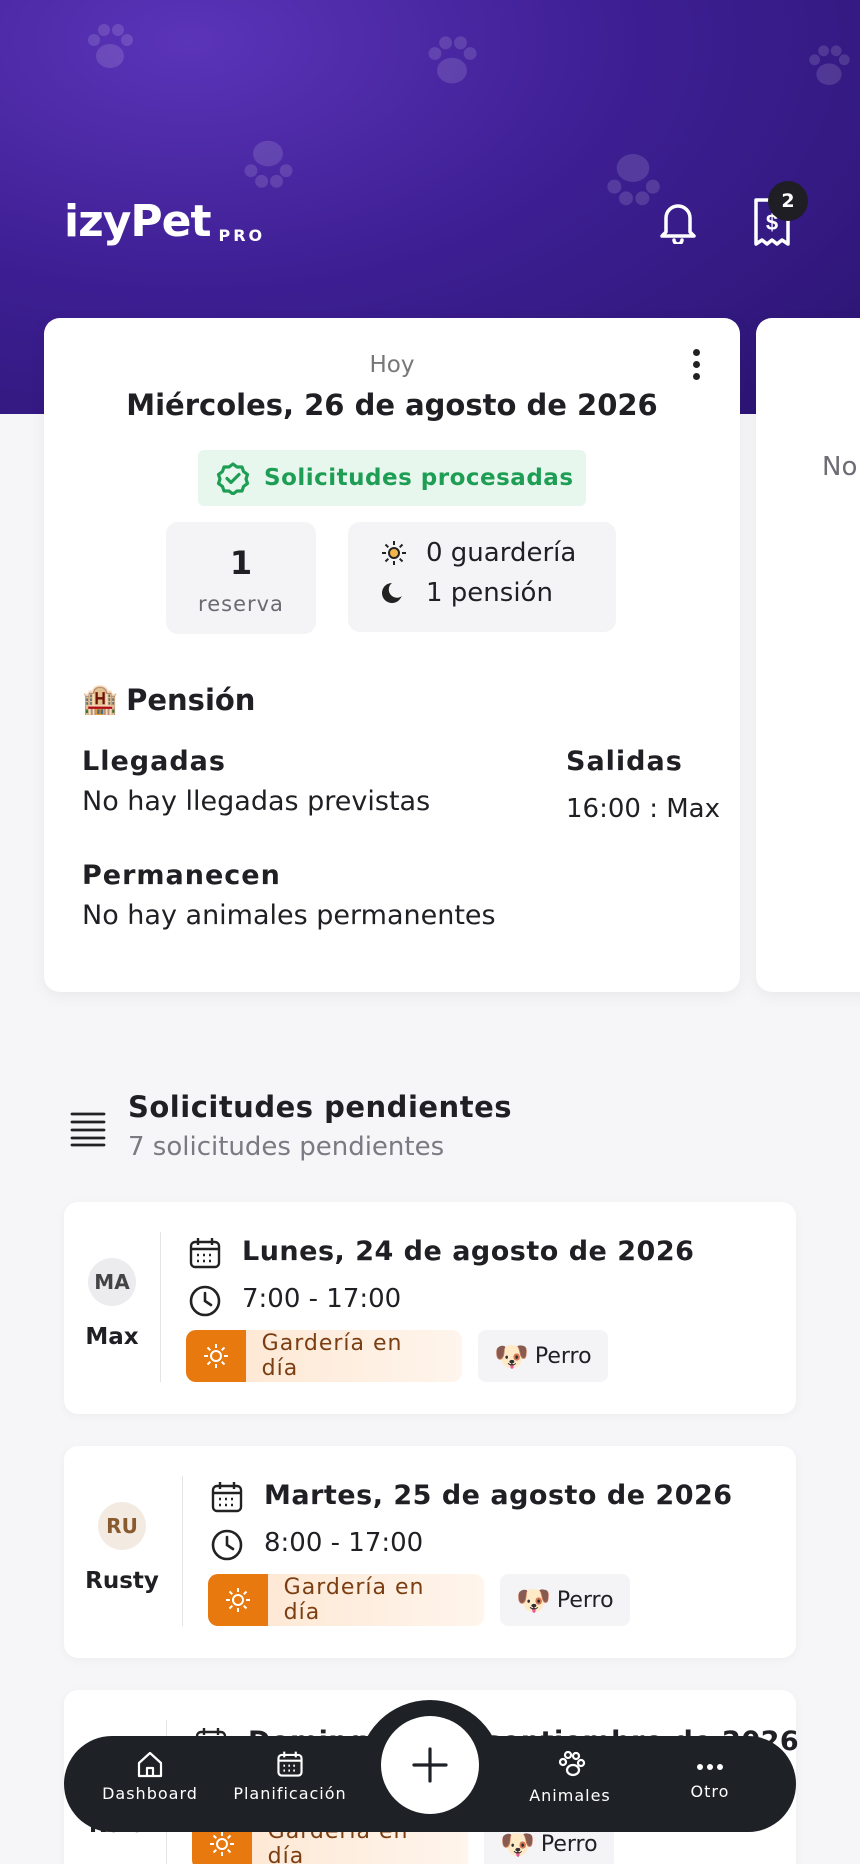  I want to click on pending-title: Solicitudes pendientes, so click(320, 1107).